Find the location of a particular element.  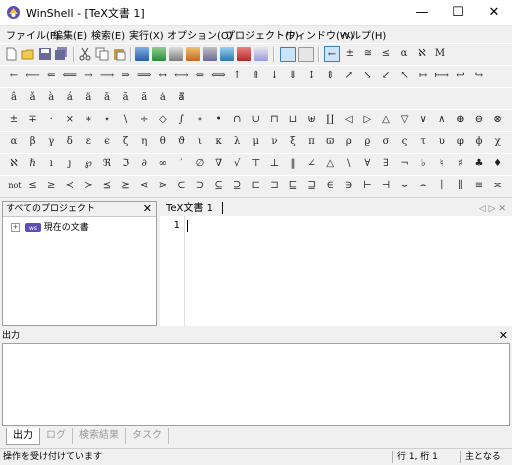

arrows-symbol-button: ↕ is located at coordinates (312, 76).